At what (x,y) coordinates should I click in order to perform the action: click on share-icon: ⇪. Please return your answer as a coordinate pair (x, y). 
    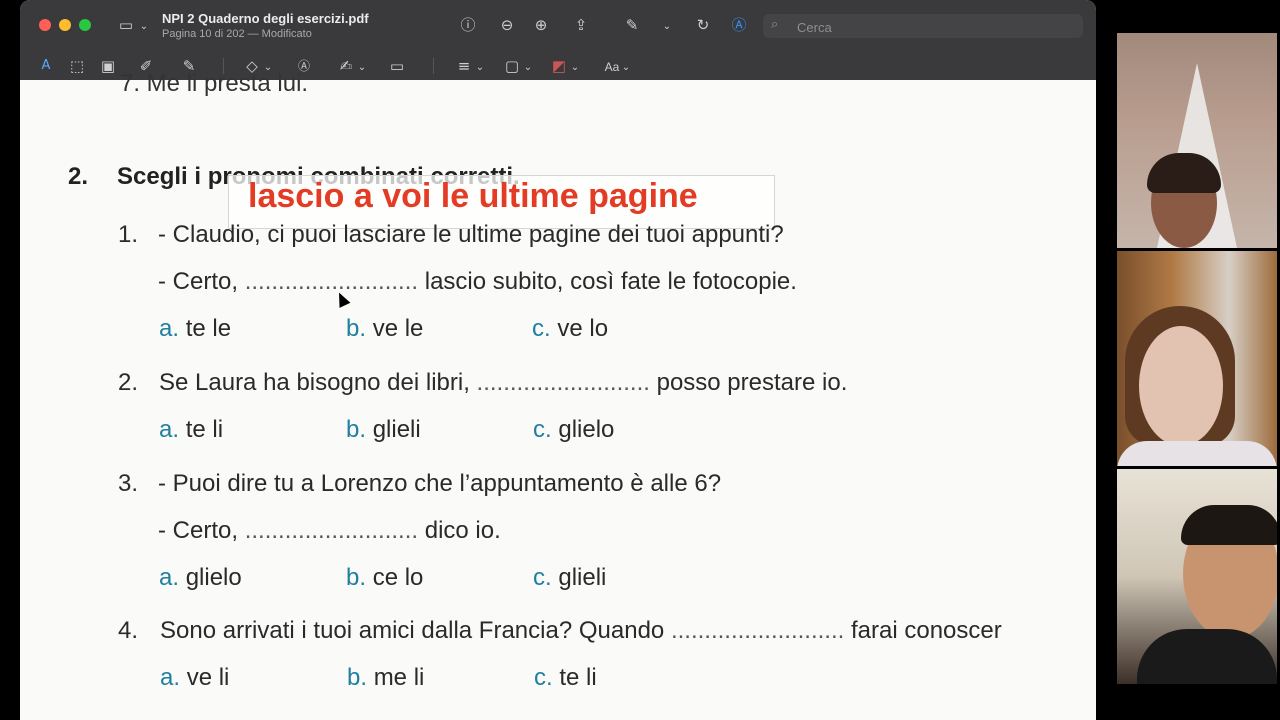
    Looking at the image, I should click on (581, 25).